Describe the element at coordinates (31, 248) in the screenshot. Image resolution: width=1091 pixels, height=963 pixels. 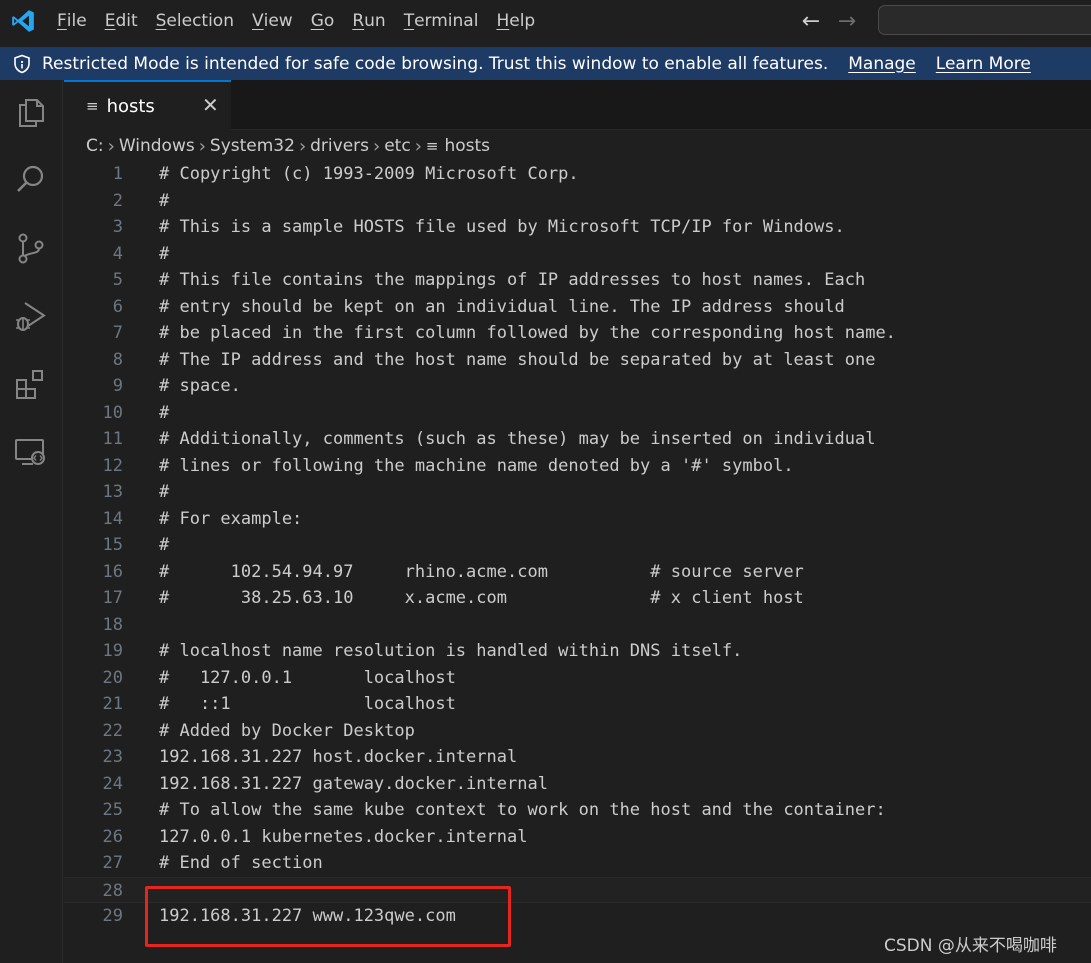
I see `source-control-icon` at that location.